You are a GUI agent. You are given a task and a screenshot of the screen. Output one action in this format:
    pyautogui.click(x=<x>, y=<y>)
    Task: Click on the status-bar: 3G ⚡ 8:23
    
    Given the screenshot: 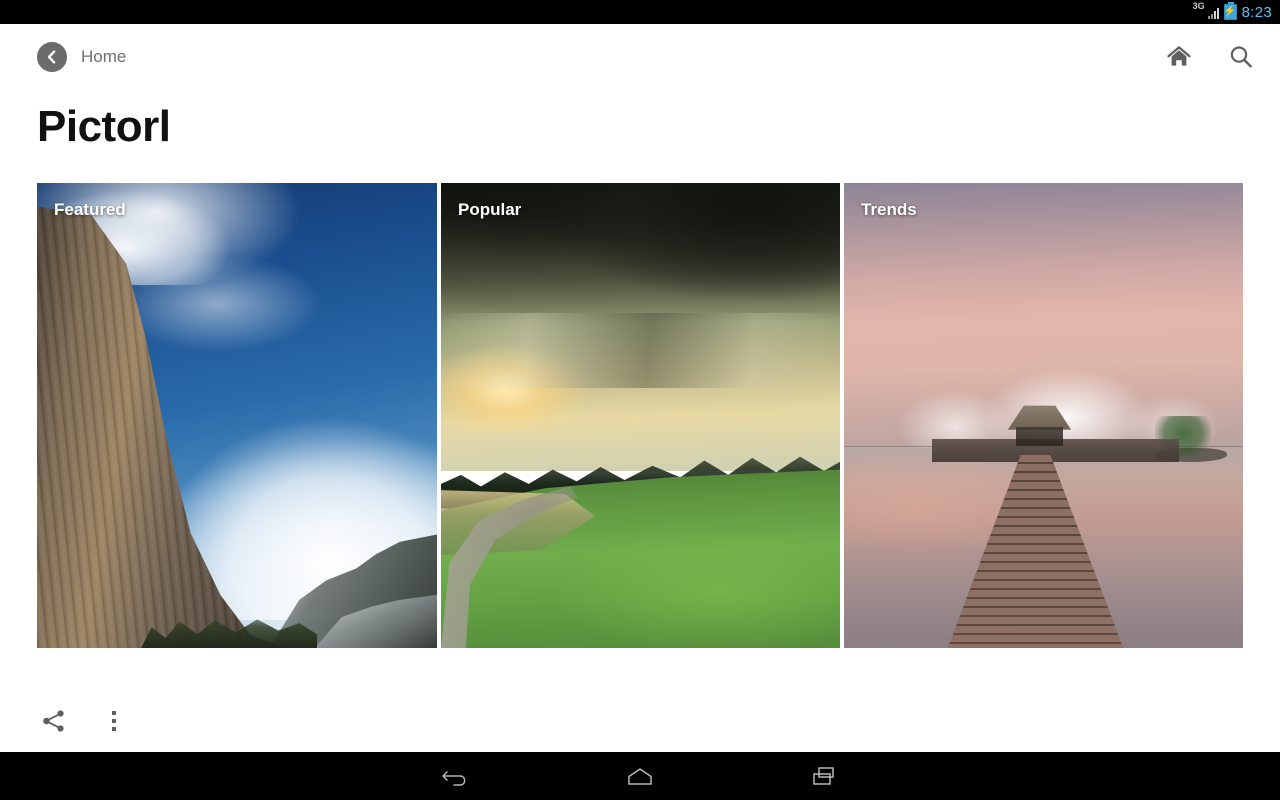 What is the action you would take?
    pyautogui.click(x=640, y=12)
    